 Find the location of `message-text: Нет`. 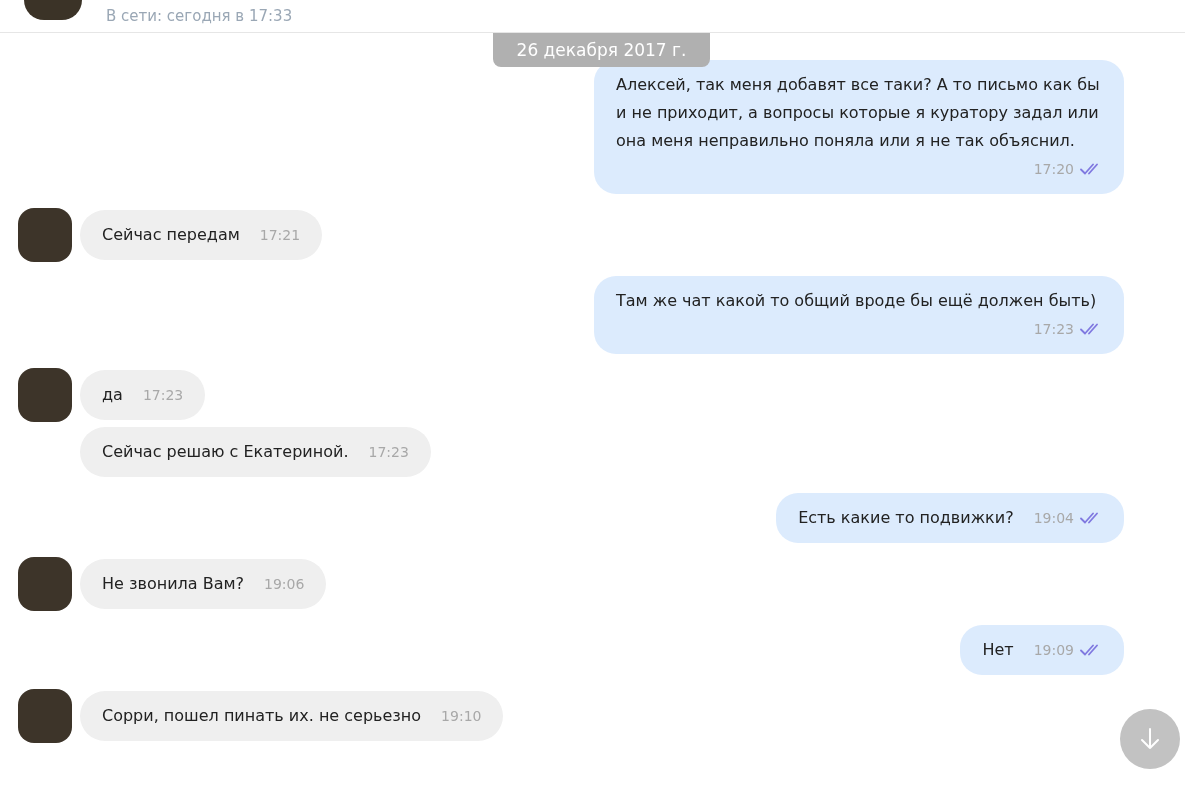

message-text: Нет is located at coordinates (998, 650).